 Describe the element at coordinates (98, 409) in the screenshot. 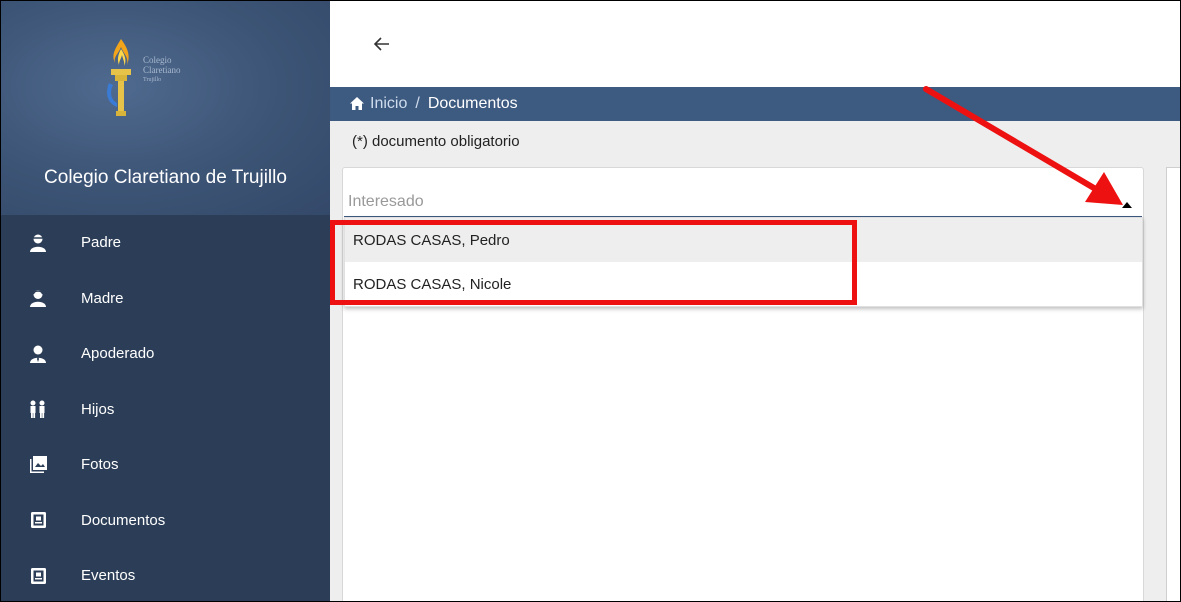

I see `sidebar-item-label: Hijos` at that location.